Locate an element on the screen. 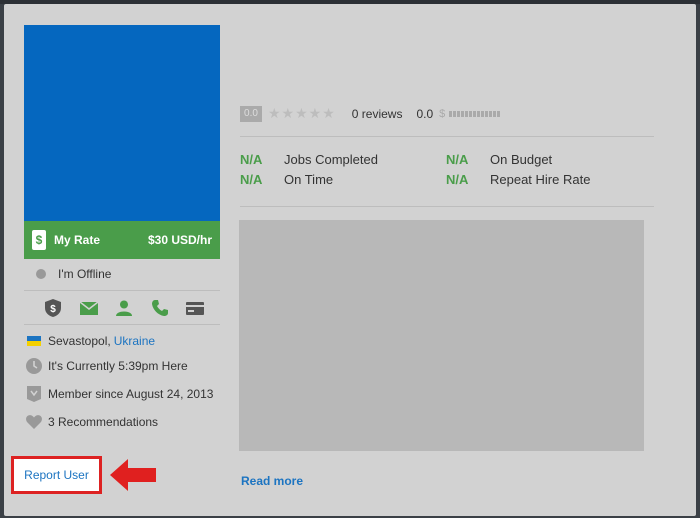 The image size is (700, 518). mail-icon is located at coordinates (88, 308).